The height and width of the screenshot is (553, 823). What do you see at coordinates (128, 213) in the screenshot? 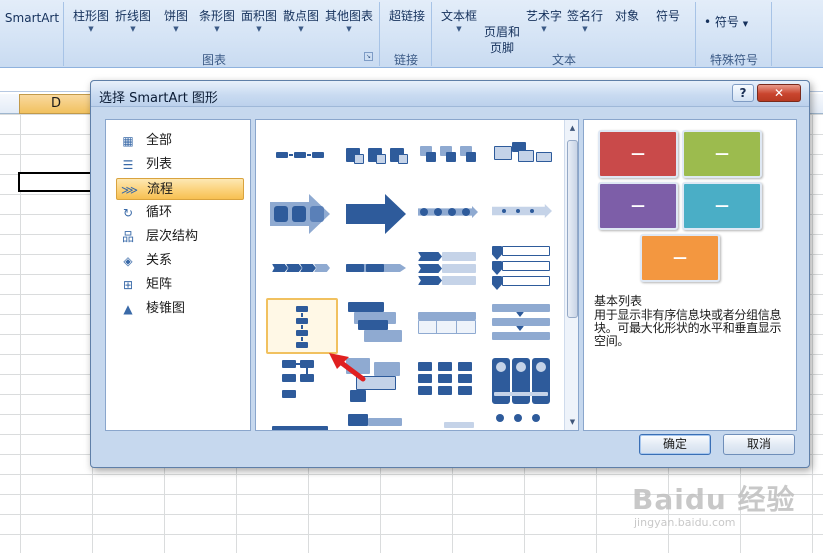
I see `cycle-icon: ↻` at bounding box center [128, 213].